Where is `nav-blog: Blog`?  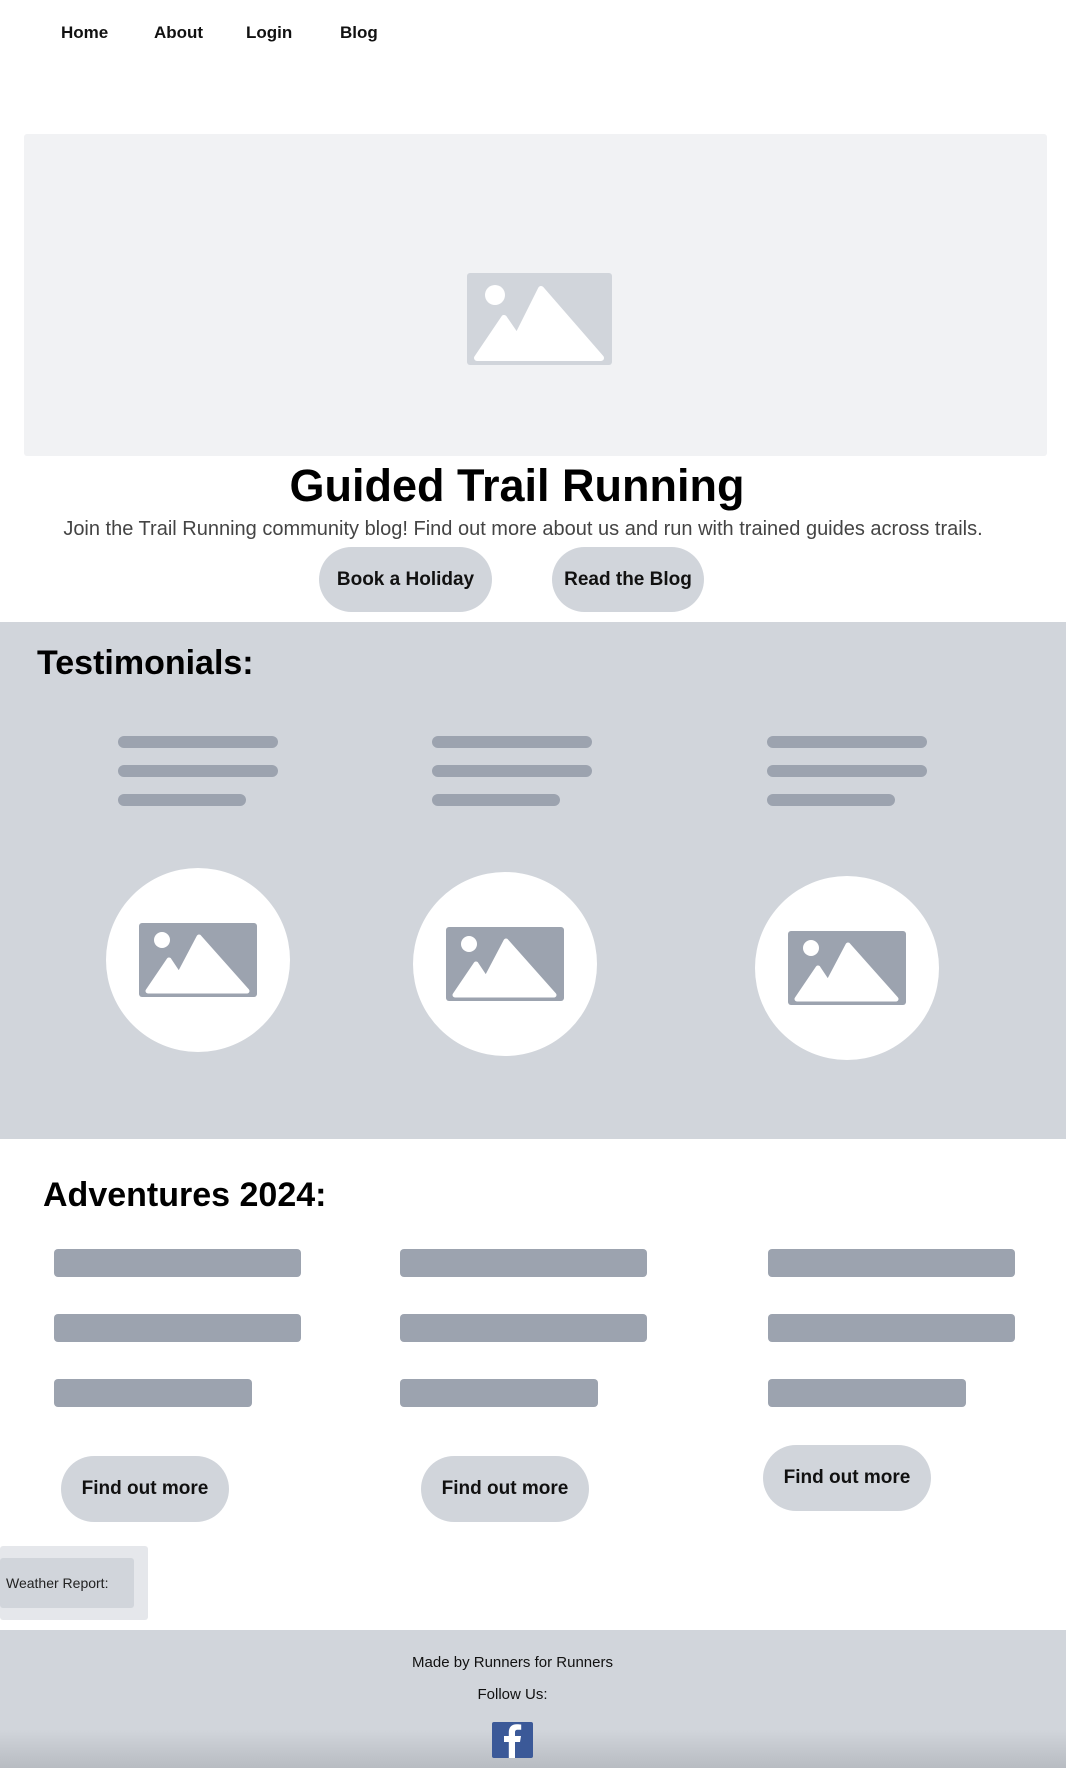 nav-blog: Blog is located at coordinates (359, 33).